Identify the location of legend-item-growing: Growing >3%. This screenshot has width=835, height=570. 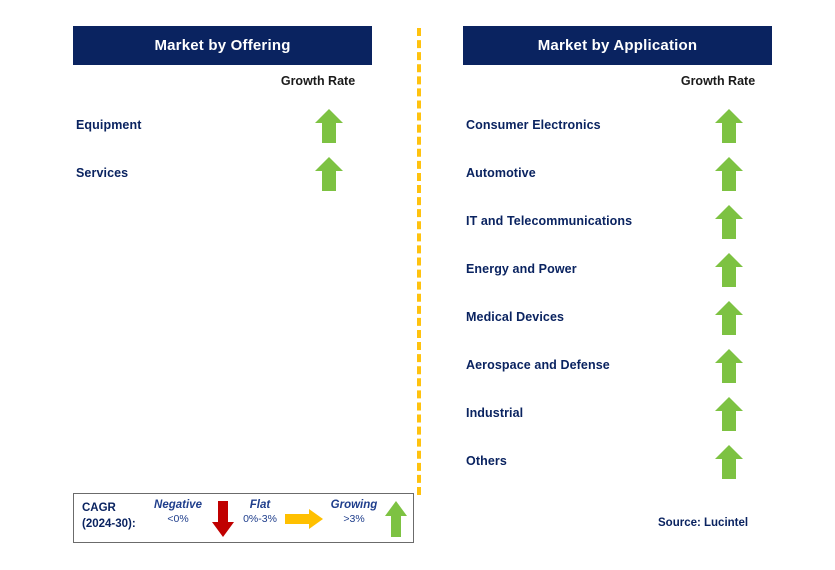
(354, 512).